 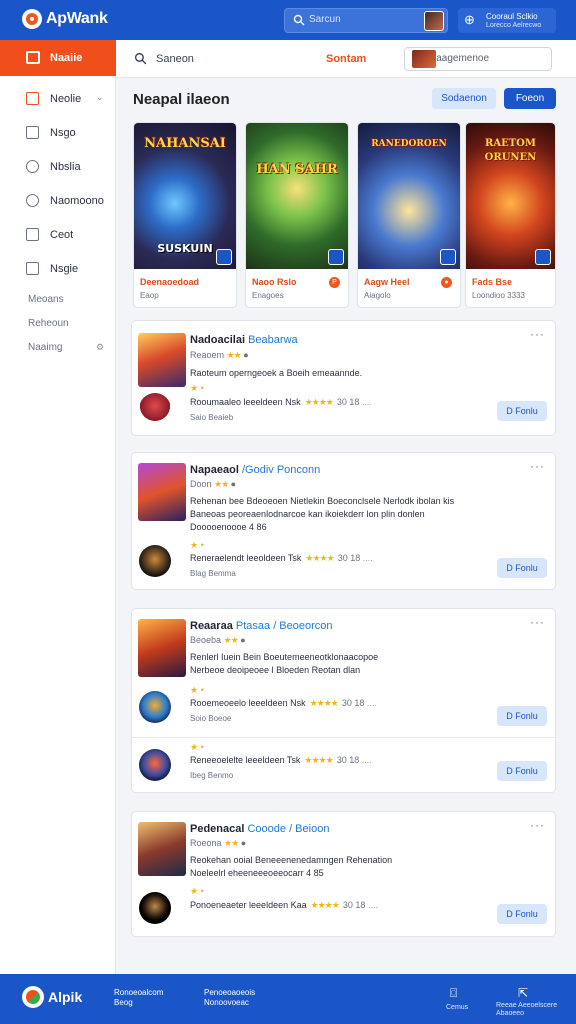 What do you see at coordinates (46, 299) in the screenshot?
I see `sidebar-sub-item-1: Meoans` at bounding box center [46, 299].